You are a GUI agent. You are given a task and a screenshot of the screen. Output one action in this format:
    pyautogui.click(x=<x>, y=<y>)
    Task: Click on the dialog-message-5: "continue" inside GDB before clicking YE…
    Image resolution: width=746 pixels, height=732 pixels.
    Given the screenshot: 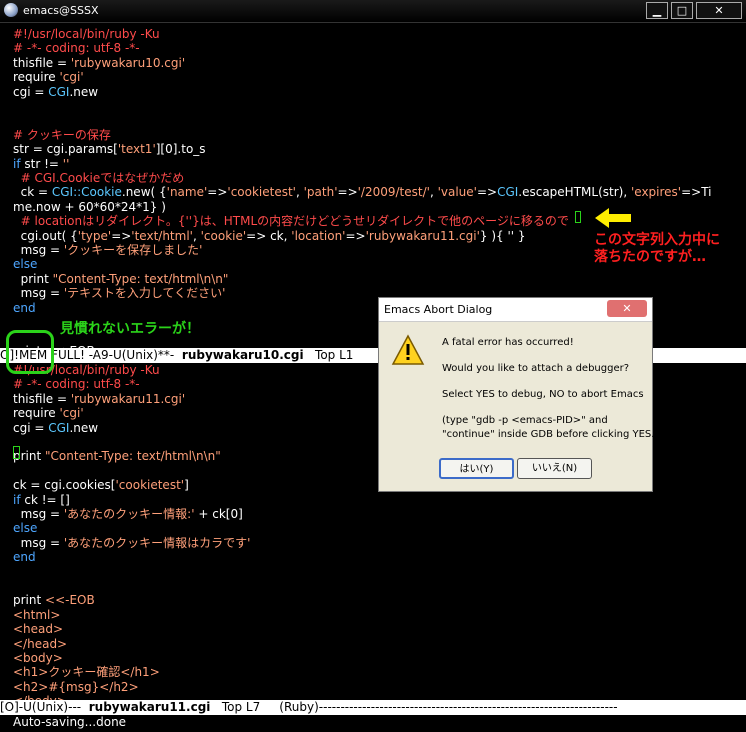 What is the action you would take?
    pyautogui.click(x=550, y=434)
    